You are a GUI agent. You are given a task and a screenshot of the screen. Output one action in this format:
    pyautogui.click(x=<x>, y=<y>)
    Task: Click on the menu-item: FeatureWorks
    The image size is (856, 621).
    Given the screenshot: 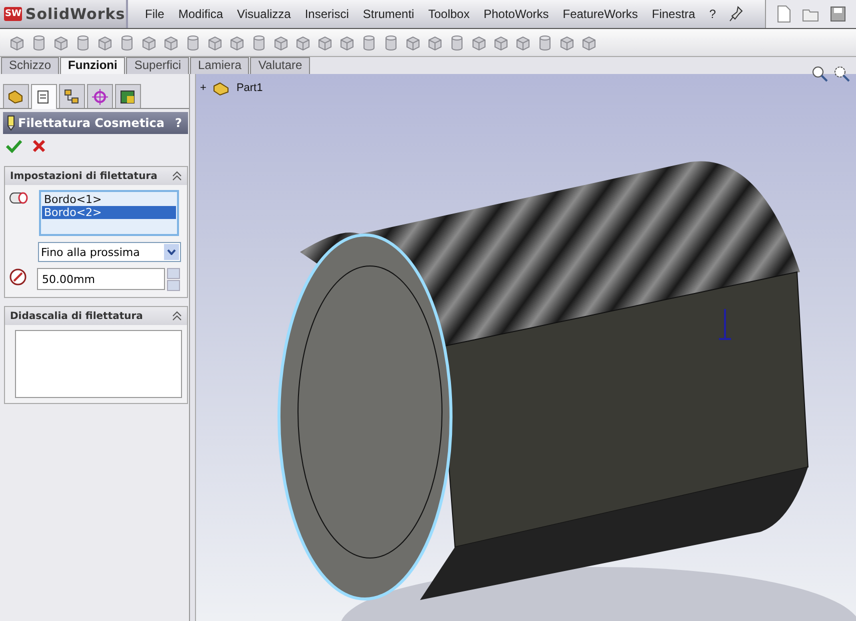 What is the action you would take?
    pyautogui.click(x=600, y=14)
    